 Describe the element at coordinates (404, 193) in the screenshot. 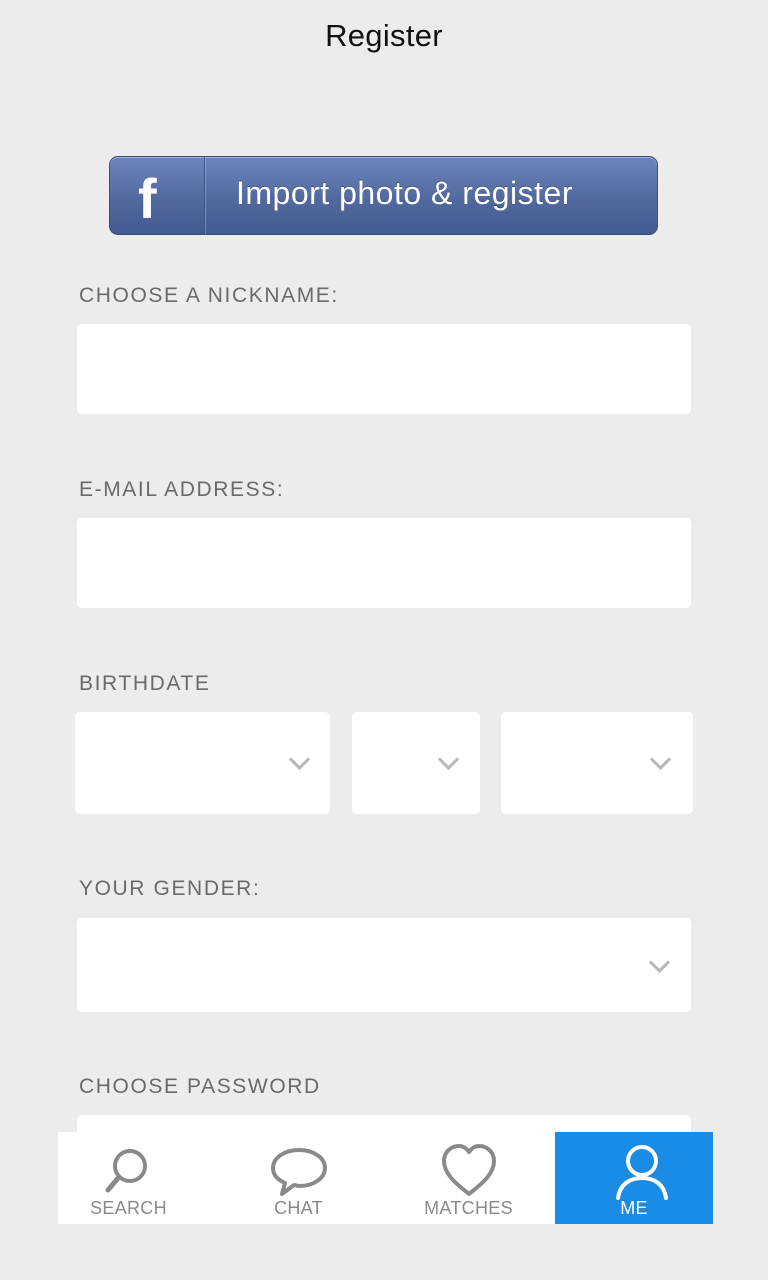

I see `facebook-button-label: Import photo & register` at that location.